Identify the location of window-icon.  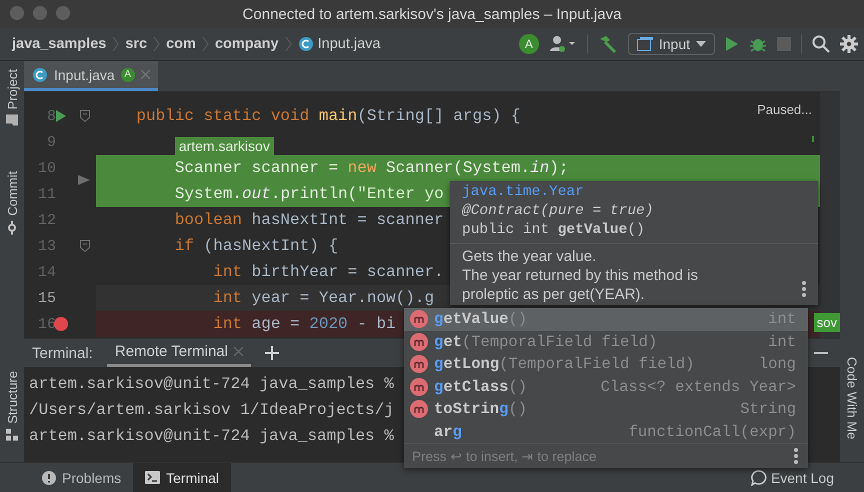
(644, 44).